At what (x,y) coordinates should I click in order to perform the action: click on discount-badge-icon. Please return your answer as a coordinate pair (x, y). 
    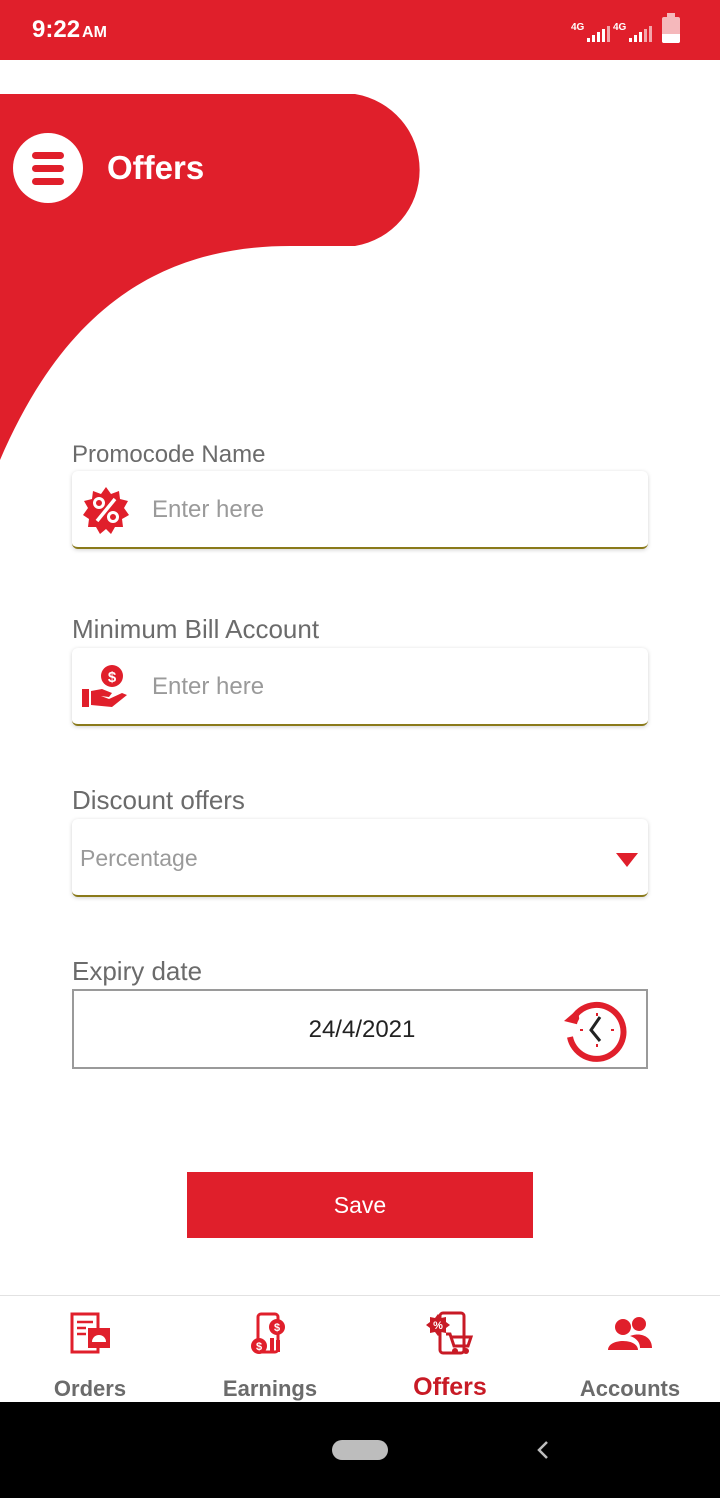
    Looking at the image, I should click on (106, 510).